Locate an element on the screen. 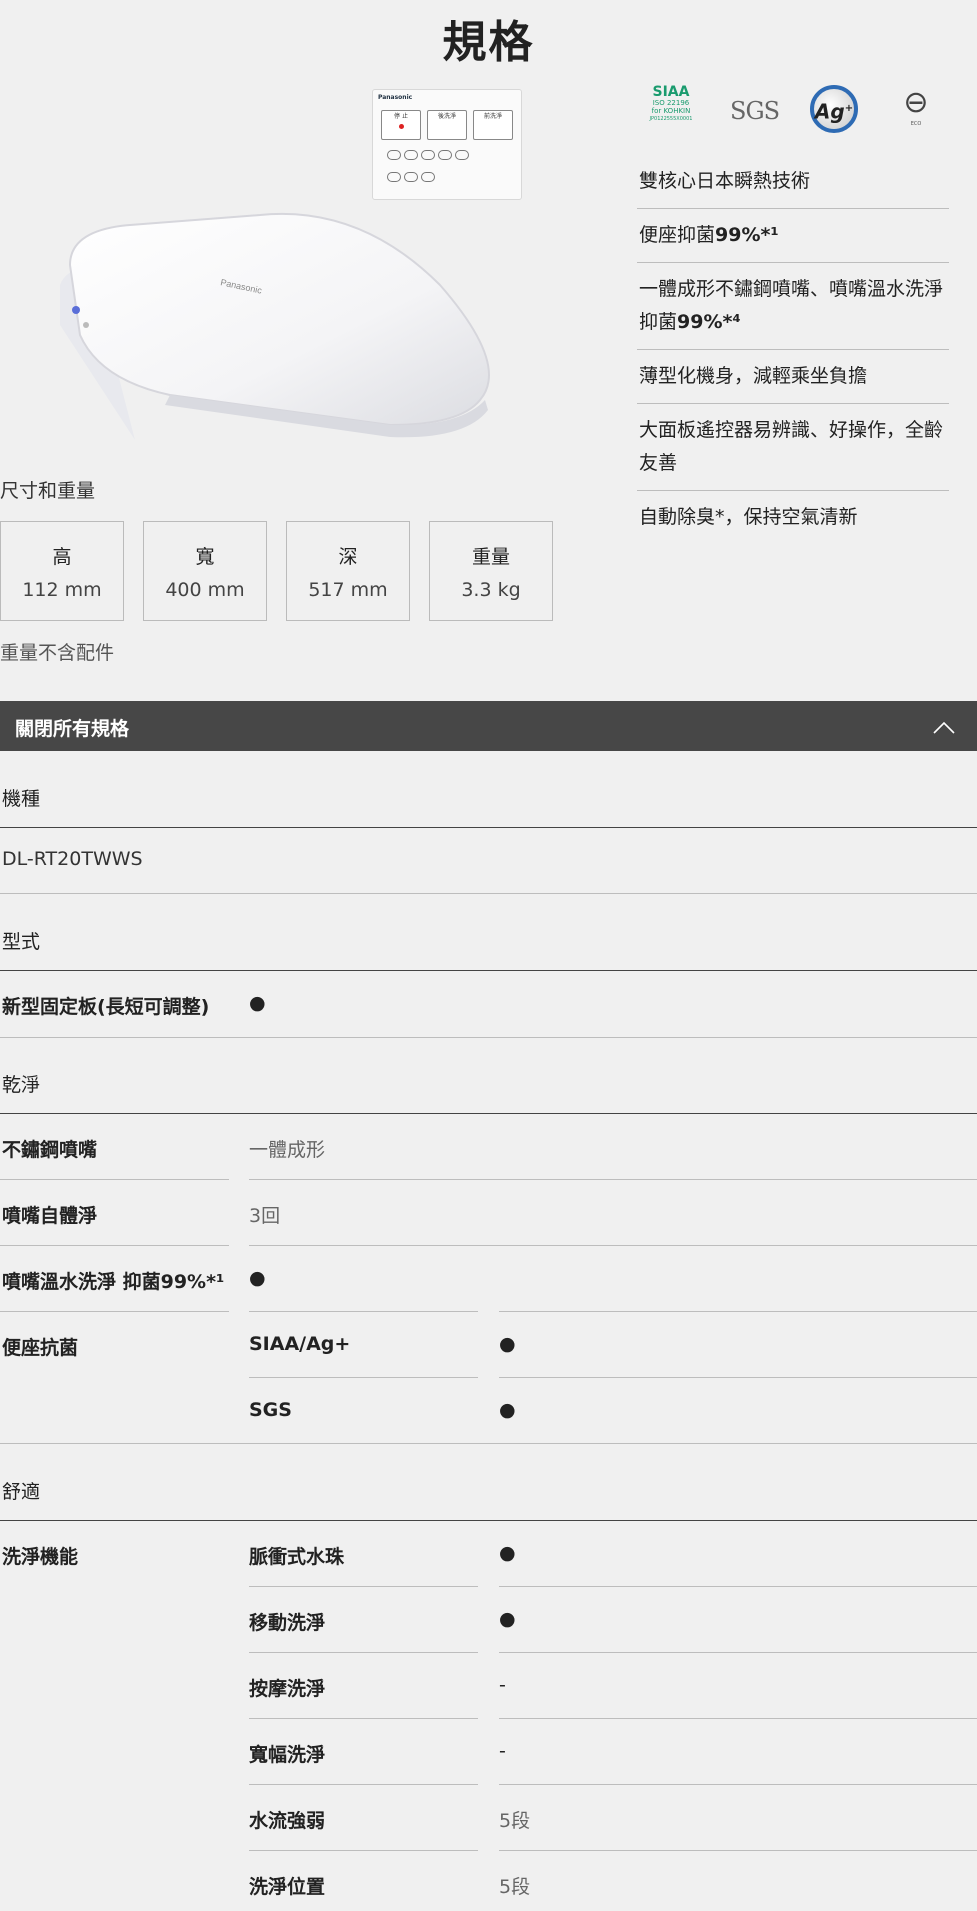  spec-sublabel: 按摩洗淨 is located at coordinates (287, 1689).